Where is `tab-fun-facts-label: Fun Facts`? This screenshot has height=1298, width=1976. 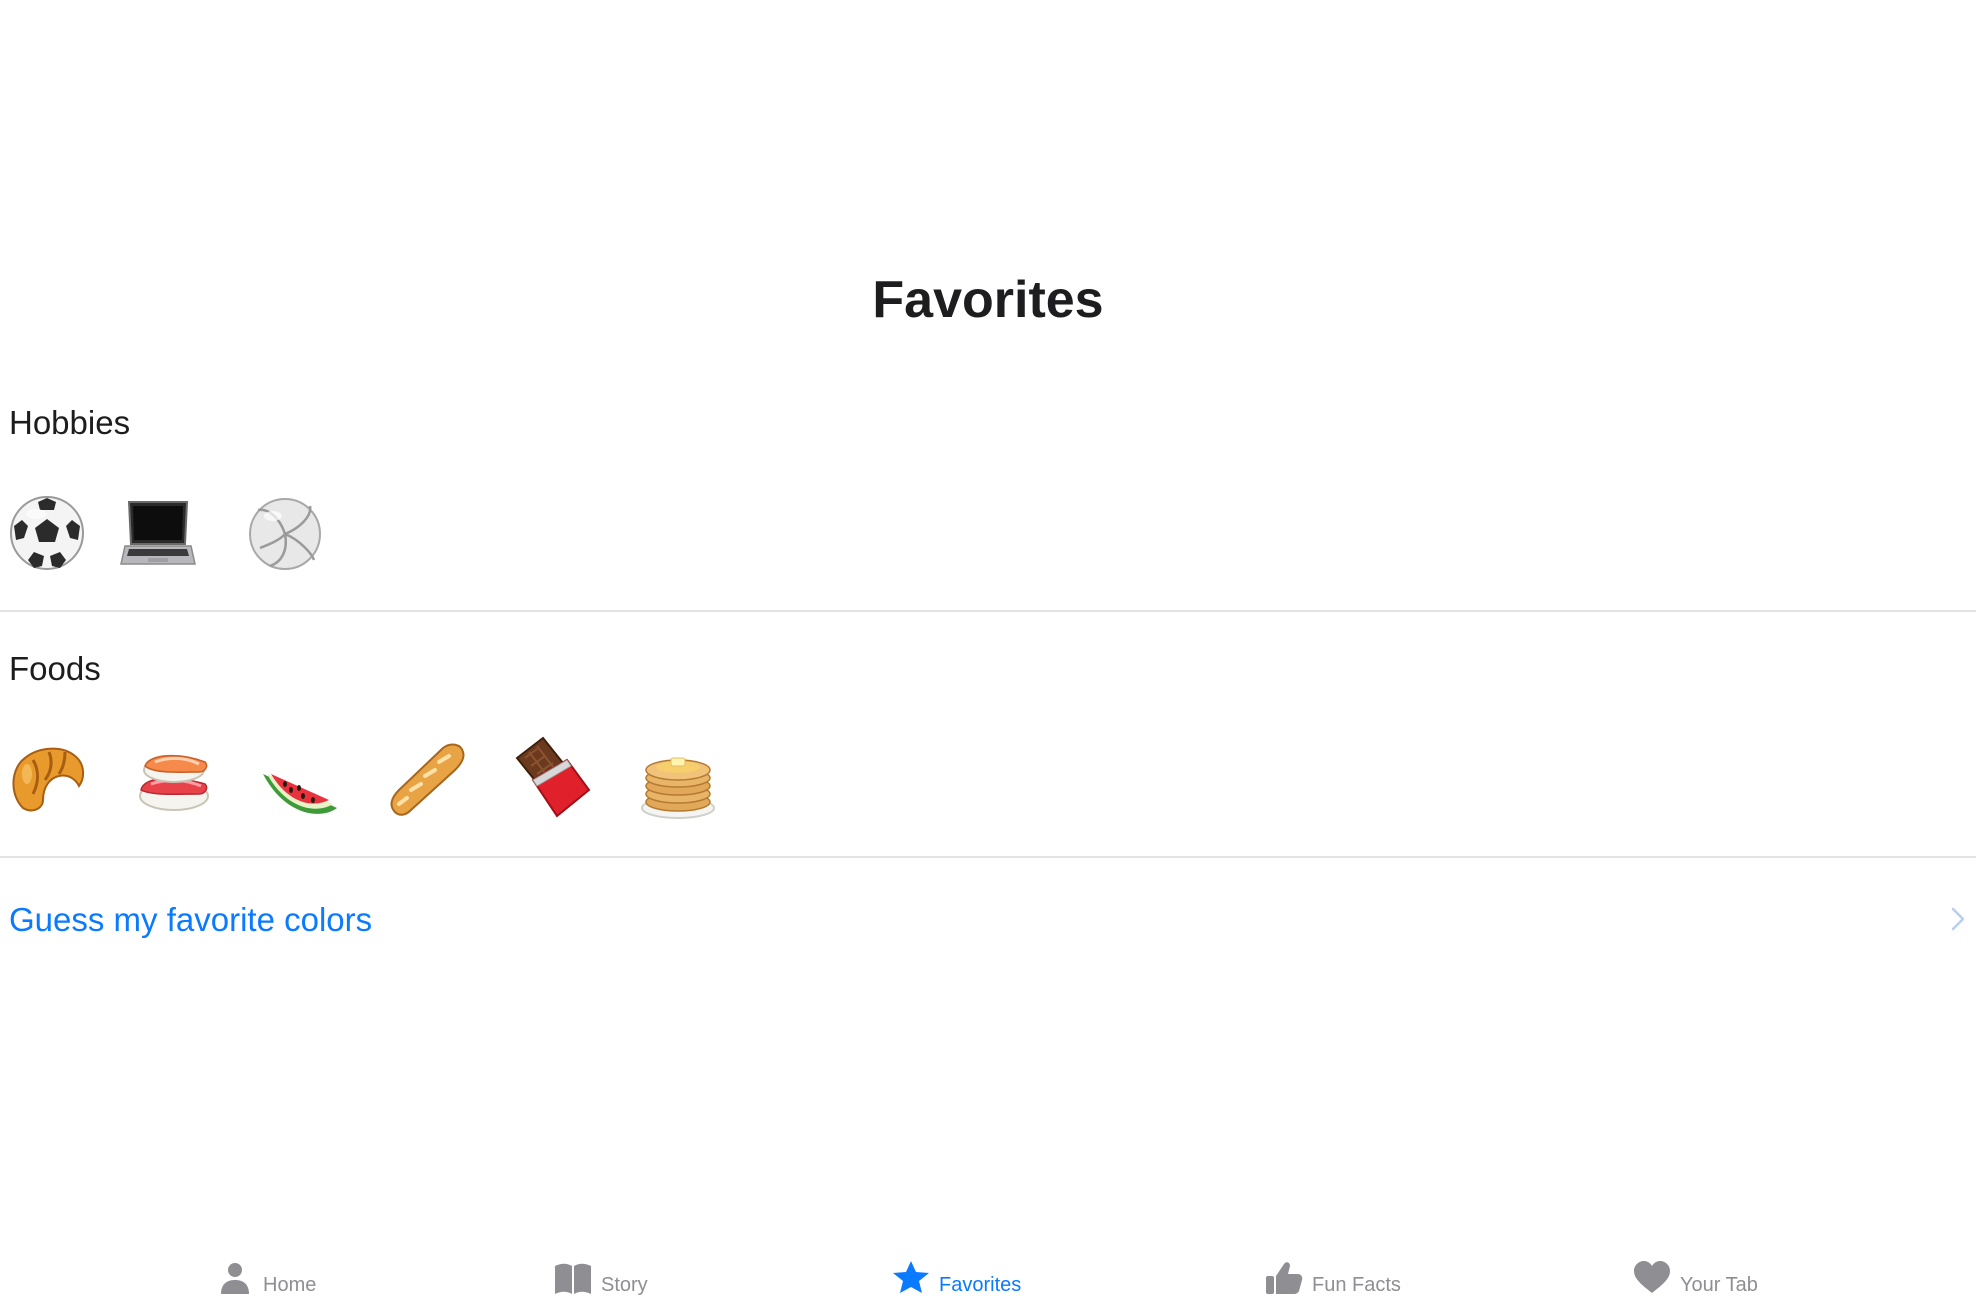 tab-fun-facts-label: Fun Facts is located at coordinates (1356, 1285).